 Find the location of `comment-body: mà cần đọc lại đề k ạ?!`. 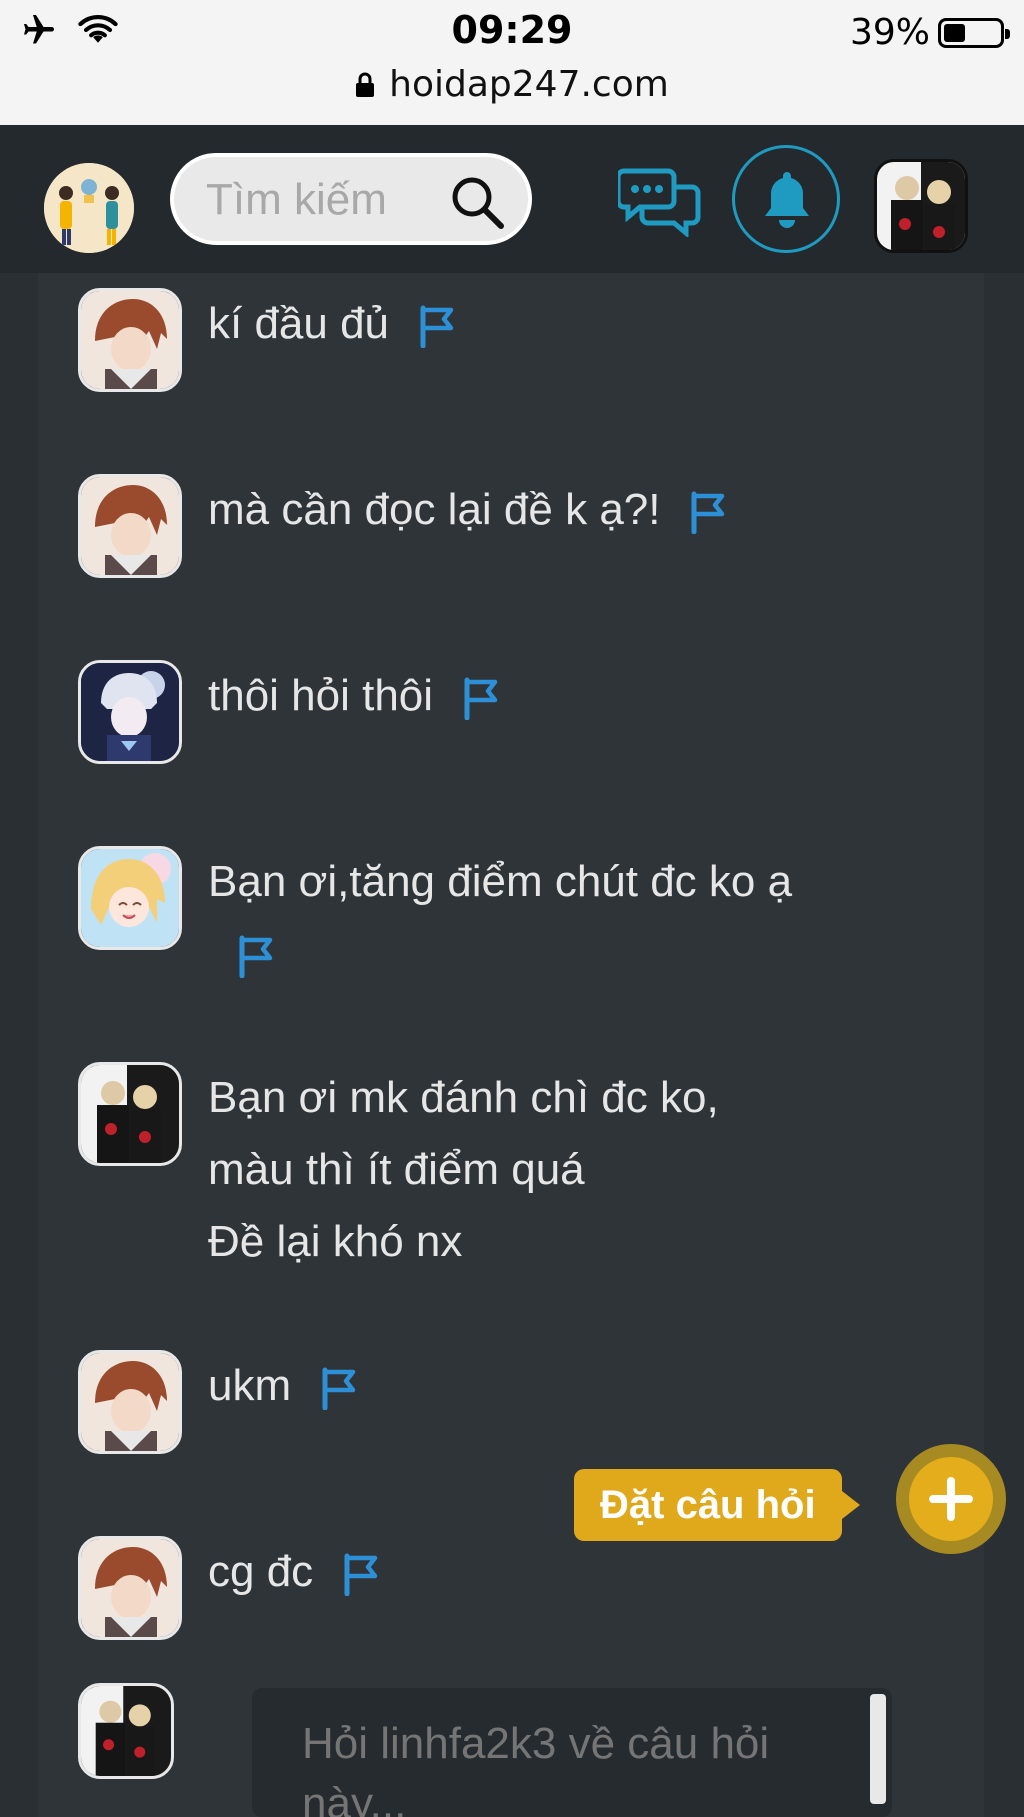

comment-body: mà cần đọc lại đề k ạ?! is located at coordinates (553, 526).